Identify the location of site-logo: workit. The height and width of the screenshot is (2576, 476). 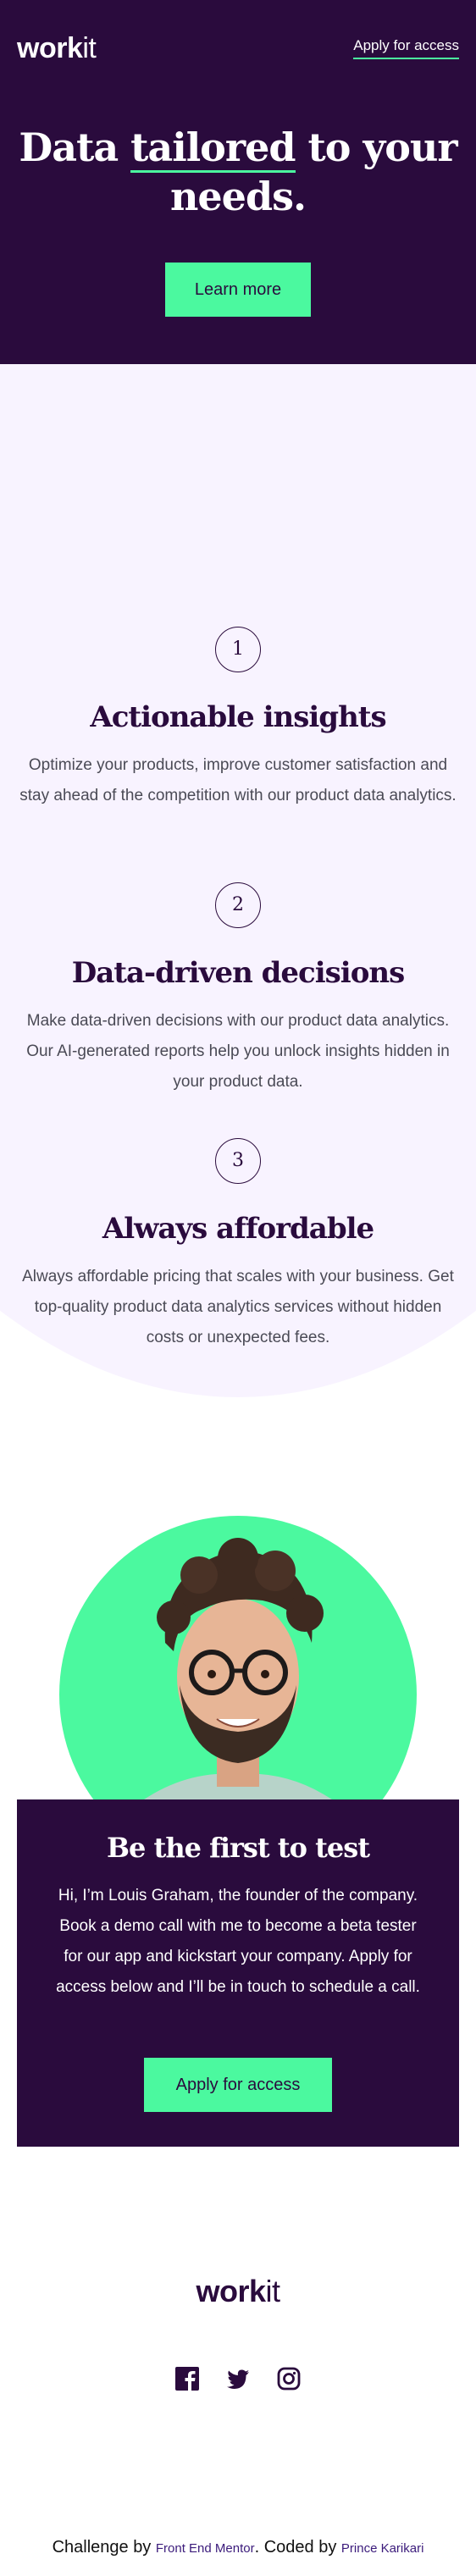
(57, 48).